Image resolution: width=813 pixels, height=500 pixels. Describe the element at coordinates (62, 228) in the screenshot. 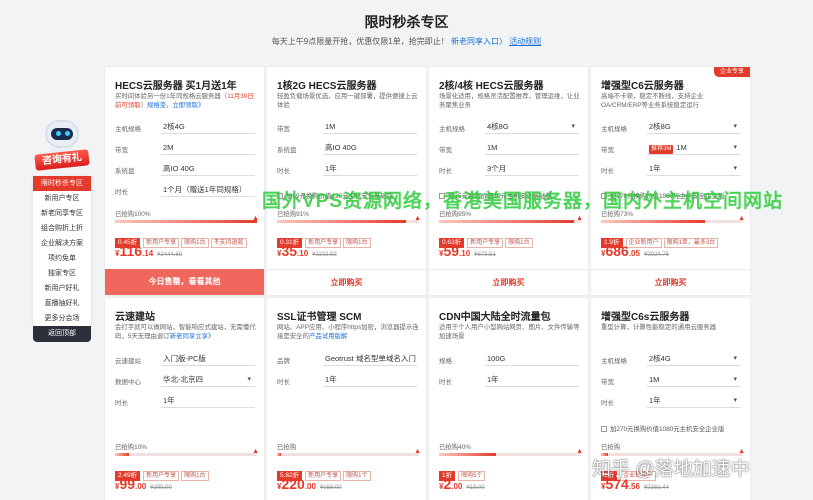

I see `sidebar-item: 组合购折上折` at that location.